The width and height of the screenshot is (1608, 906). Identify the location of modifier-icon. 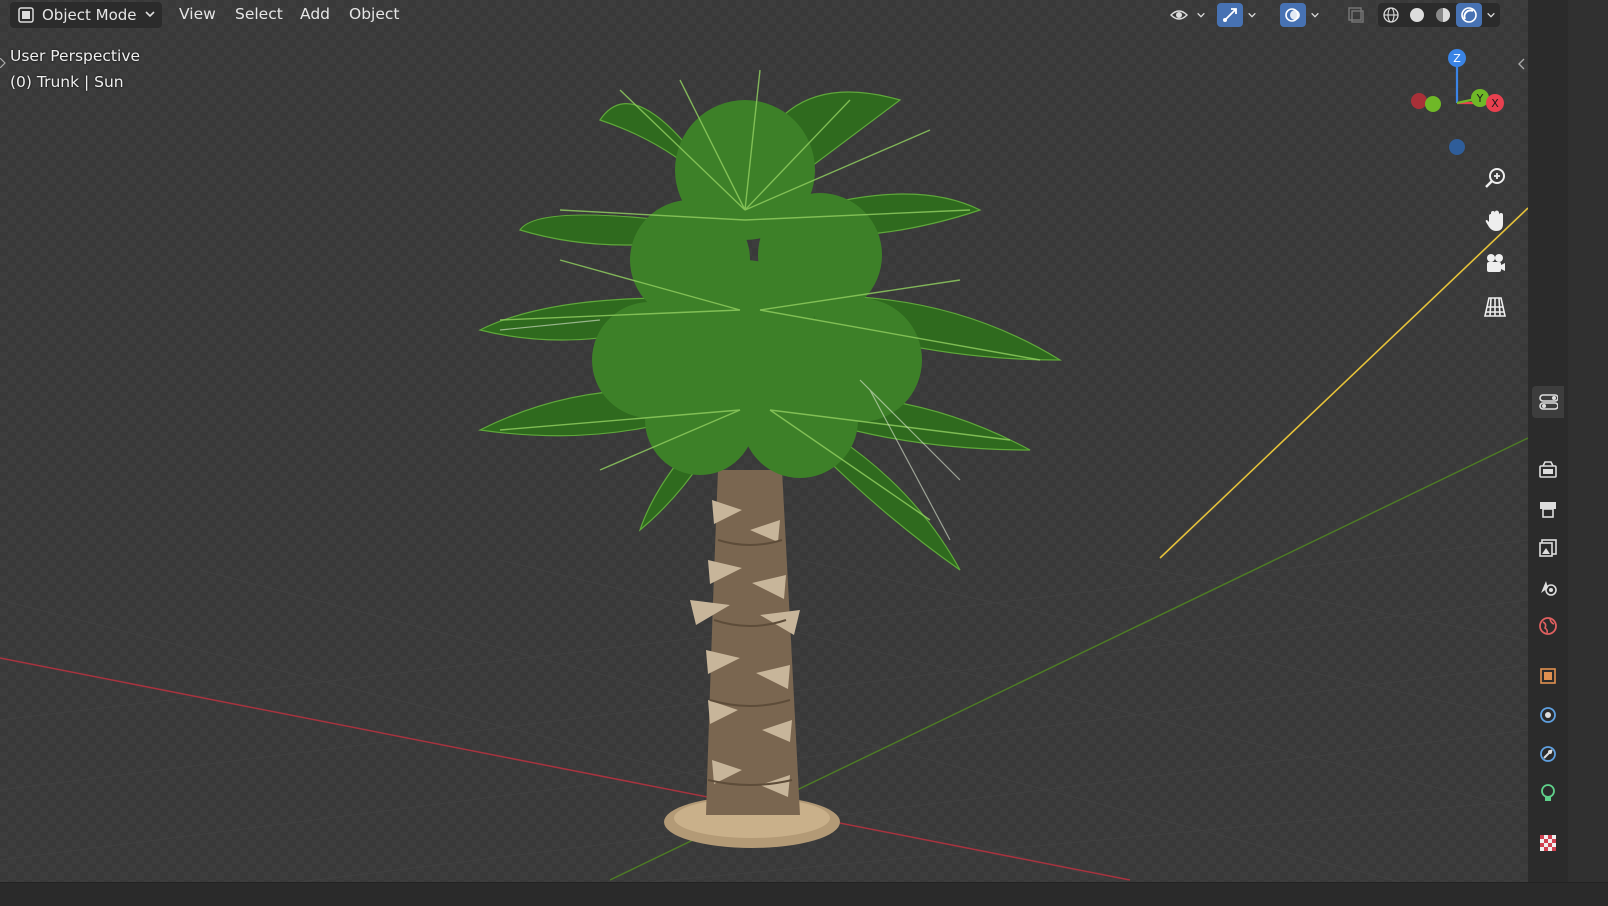
(1548, 715).